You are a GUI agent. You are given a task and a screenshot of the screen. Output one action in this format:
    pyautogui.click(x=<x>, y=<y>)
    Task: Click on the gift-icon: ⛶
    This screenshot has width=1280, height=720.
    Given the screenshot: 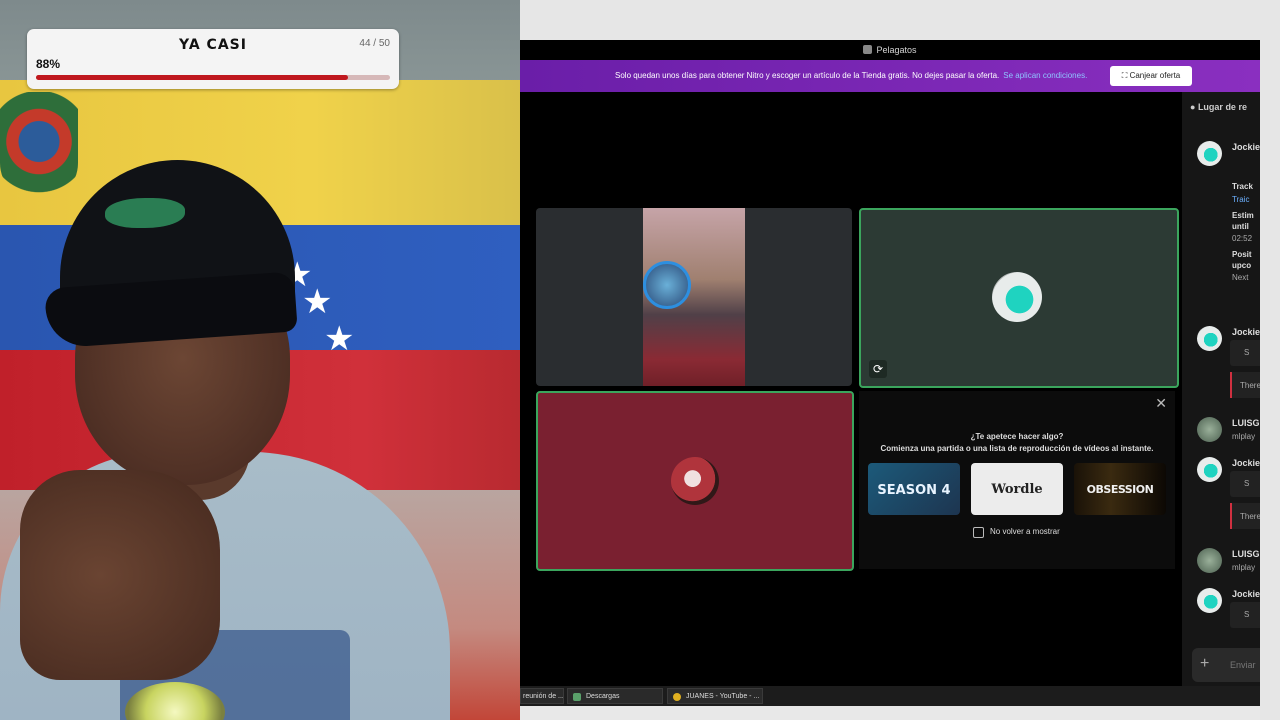 What is the action you would take?
    pyautogui.click(x=1124, y=75)
    